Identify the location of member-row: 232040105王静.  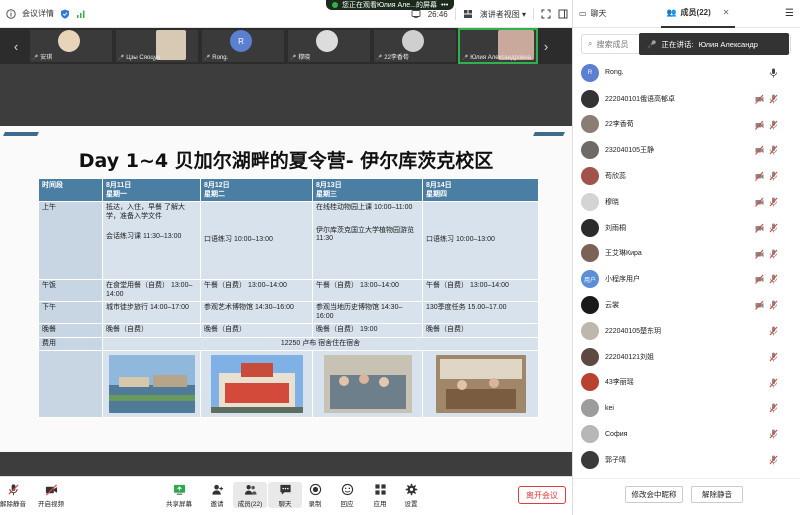
(686, 150).